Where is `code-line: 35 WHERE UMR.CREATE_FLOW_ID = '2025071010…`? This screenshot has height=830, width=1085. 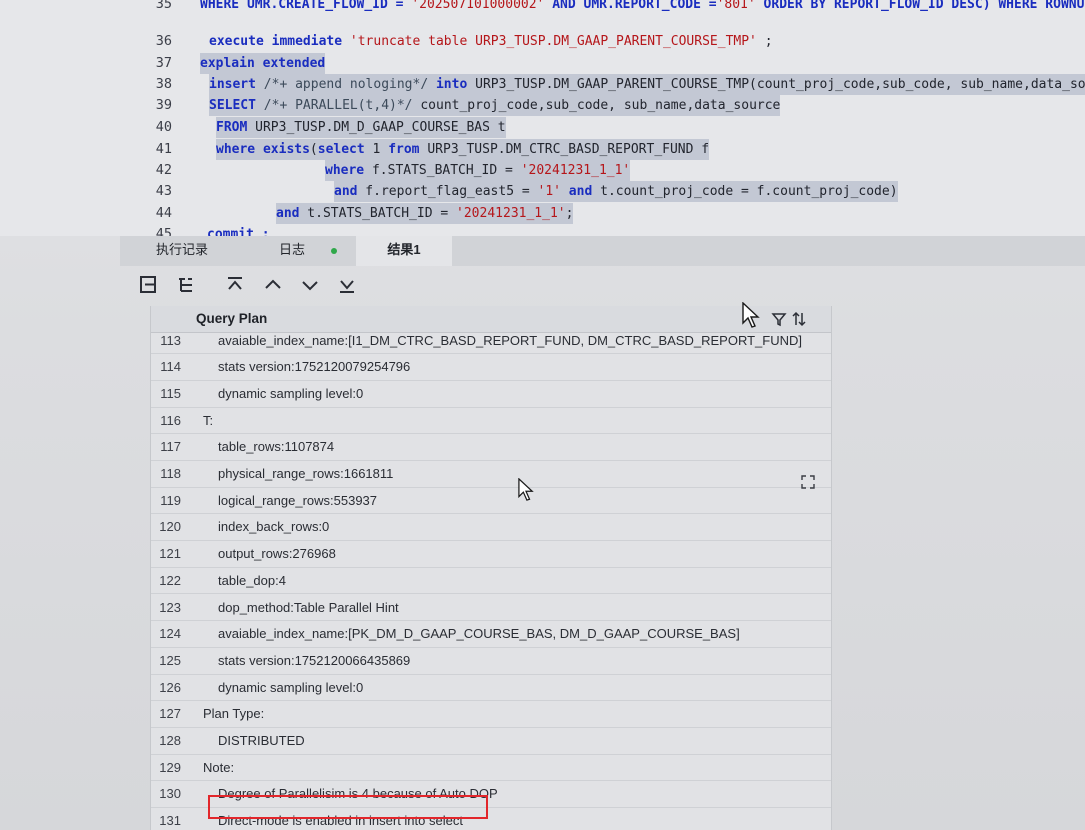
code-line: 35 WHERE UMR.CREATE_FLOW_ID = '2025071010… is located at coordinates (542, 7).